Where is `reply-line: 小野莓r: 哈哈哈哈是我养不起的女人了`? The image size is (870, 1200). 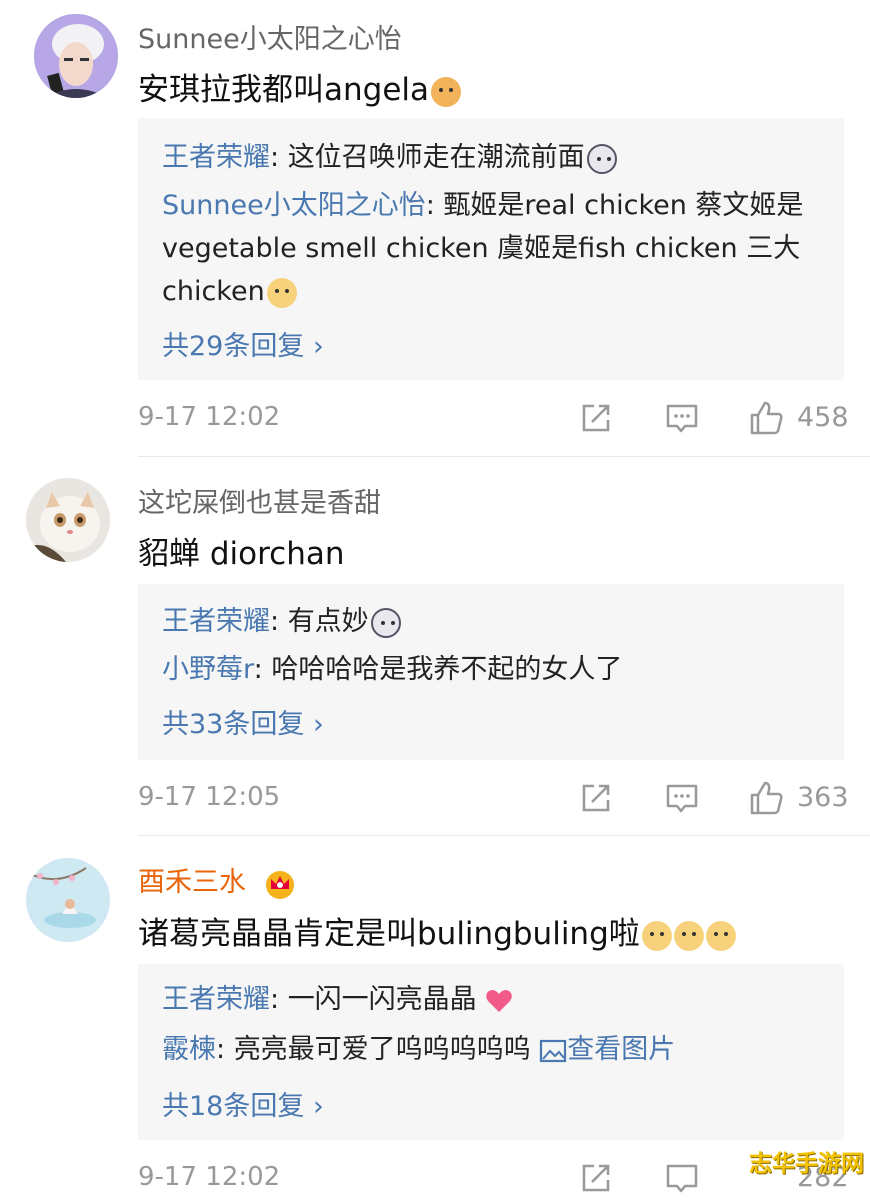
reply-line: 小野莓r: 哈哈哈哈是我养不起的女人了 is located at coordinates (392, 669).